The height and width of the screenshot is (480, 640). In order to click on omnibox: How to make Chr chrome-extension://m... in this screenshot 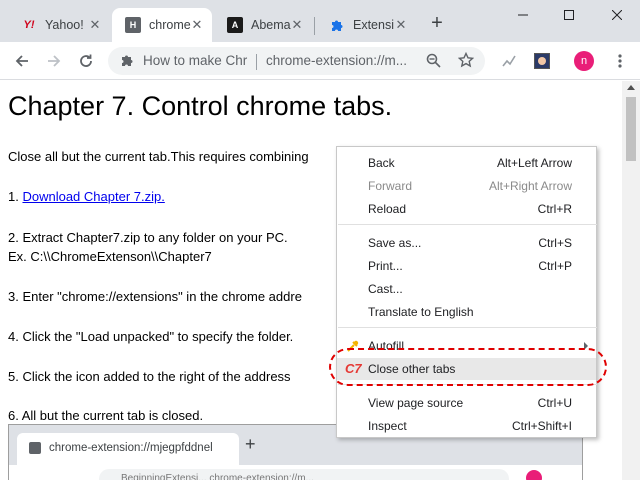, I will do `click(296, 61)`.